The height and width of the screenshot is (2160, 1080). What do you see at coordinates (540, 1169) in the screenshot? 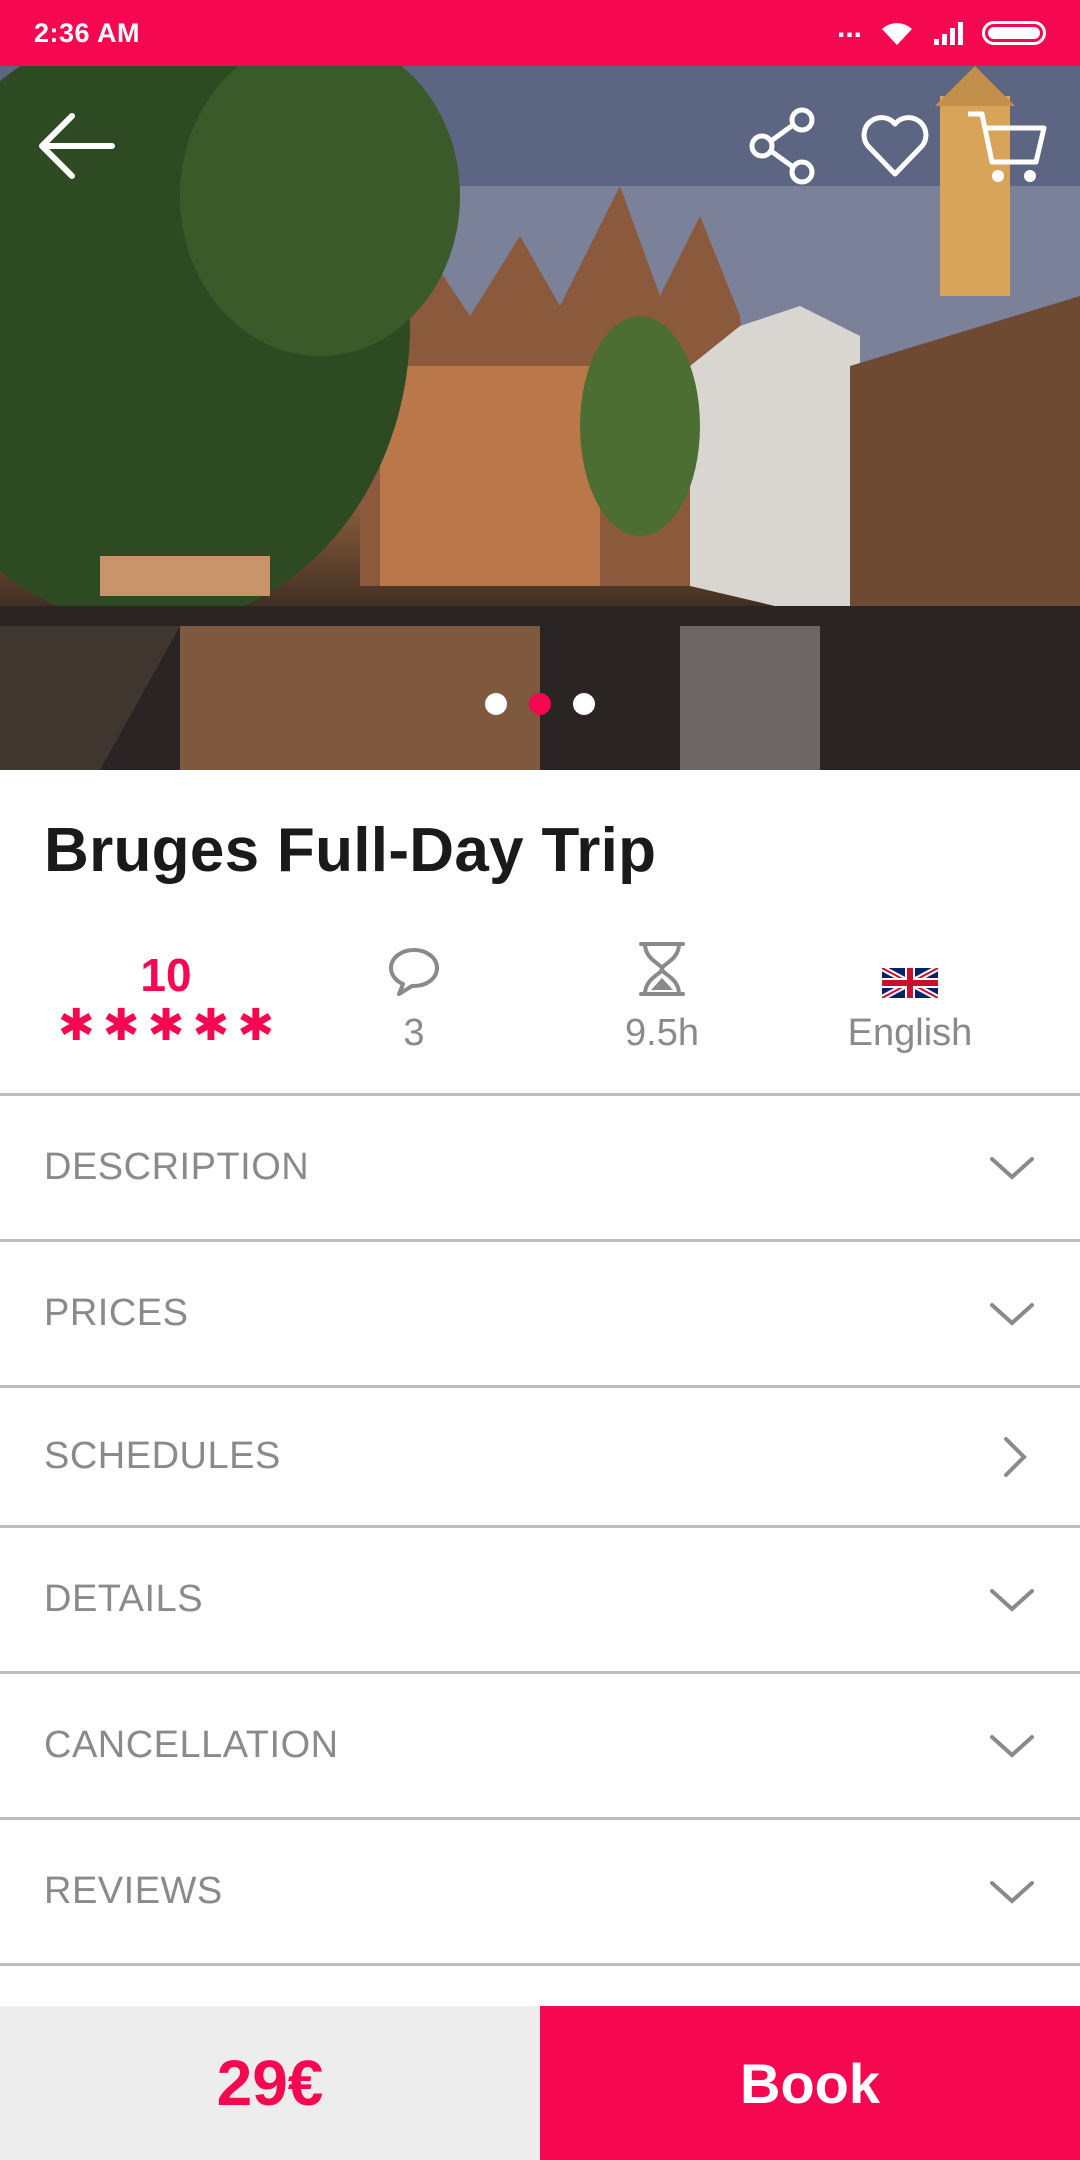
I see `section-description: DESCRIPTION` at bounding box center [540, 1169].